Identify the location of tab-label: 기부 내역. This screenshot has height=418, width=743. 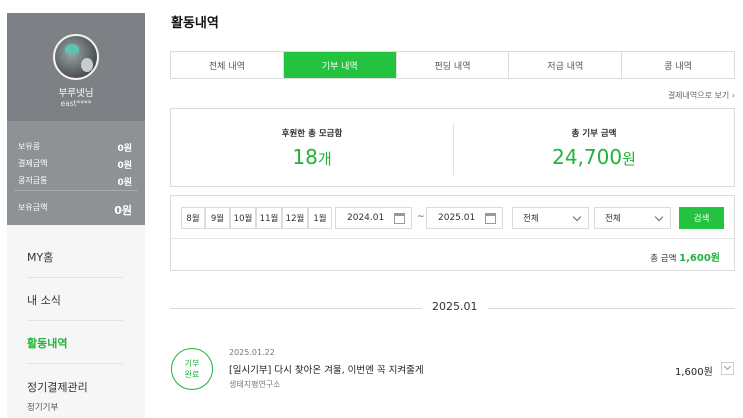
(339, 66).